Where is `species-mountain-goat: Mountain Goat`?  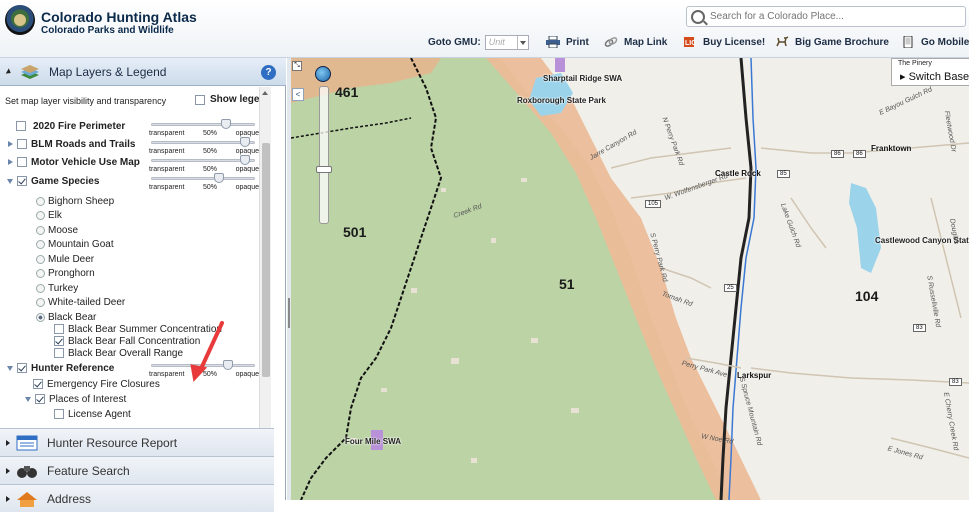 species-mountain-goat: Mountain Goat is located at coordinates (75, 244).